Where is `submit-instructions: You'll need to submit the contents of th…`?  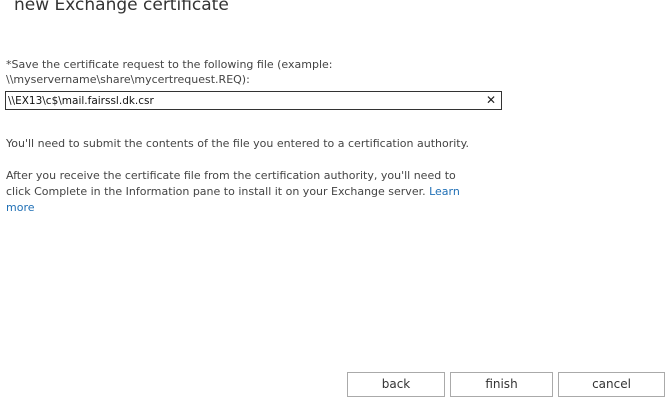
submit-instructions: You'll need to submit the contents of th… is located at coordinates (238, 143).